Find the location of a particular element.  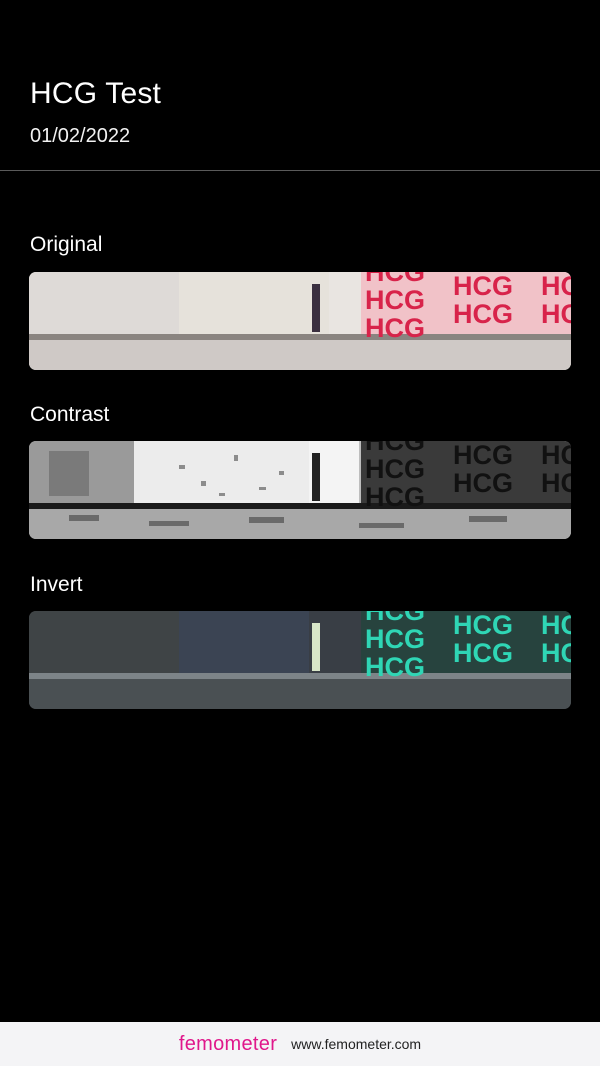

strip-image-contrast: HCG HCG HCG HCG HCG HCG HCG is located at coordinates (300, 490).